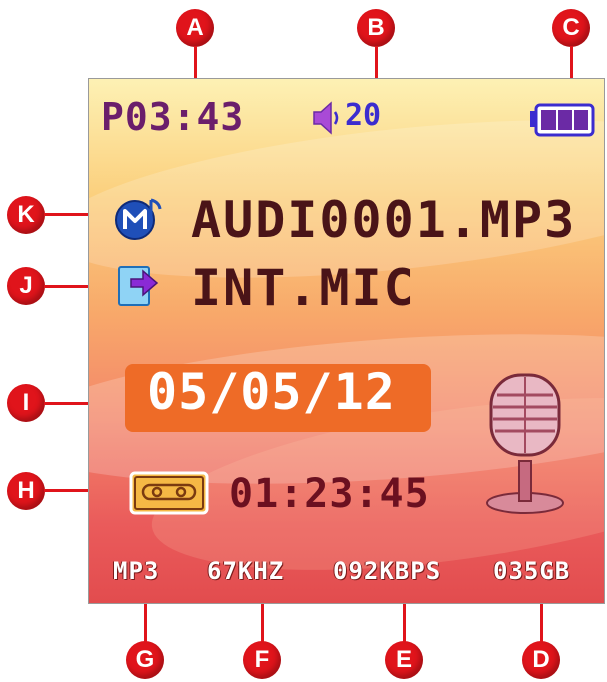  I want to click on battery-fill, so click(564, 120).